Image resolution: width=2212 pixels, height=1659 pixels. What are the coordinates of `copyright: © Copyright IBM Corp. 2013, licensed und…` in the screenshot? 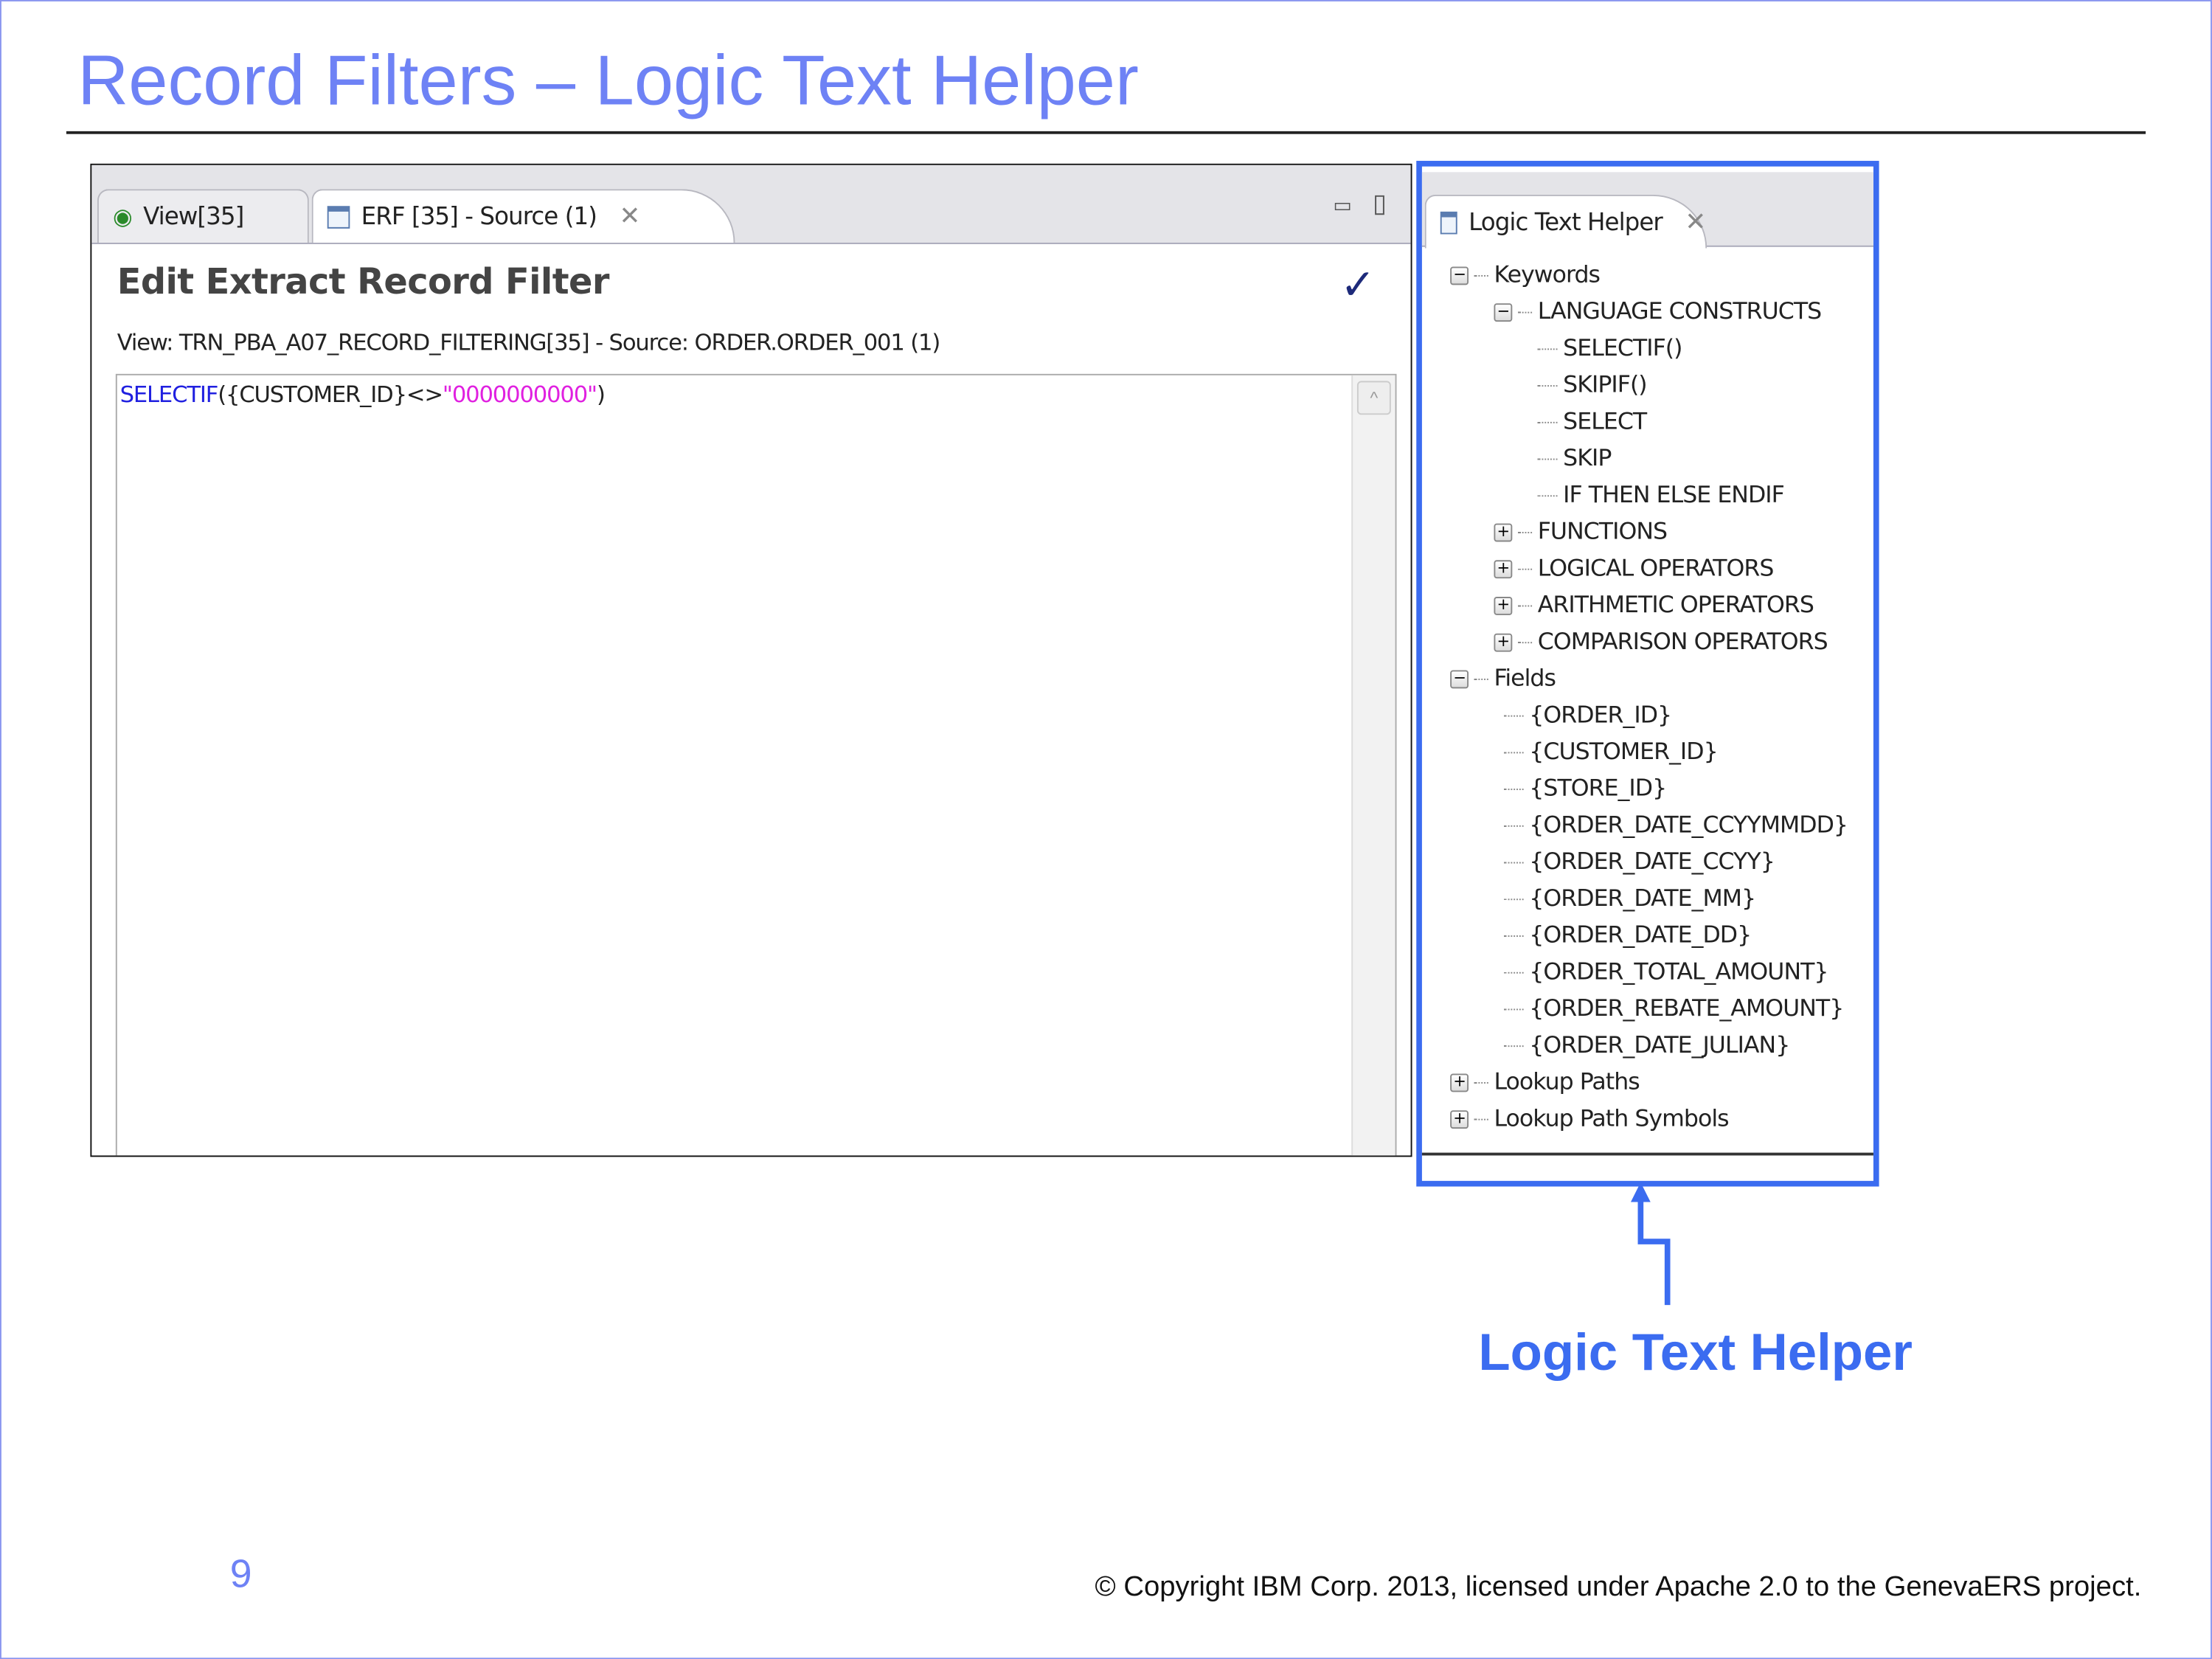 It's located at (1619, 1587).